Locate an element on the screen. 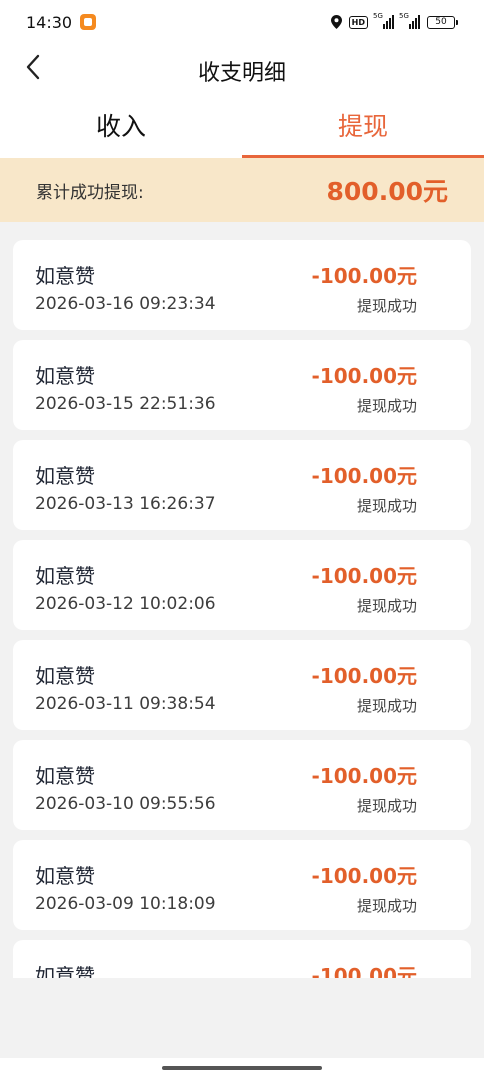  record-time: 2026-03-15 22:51:36 is located at coordinates (125, 404).